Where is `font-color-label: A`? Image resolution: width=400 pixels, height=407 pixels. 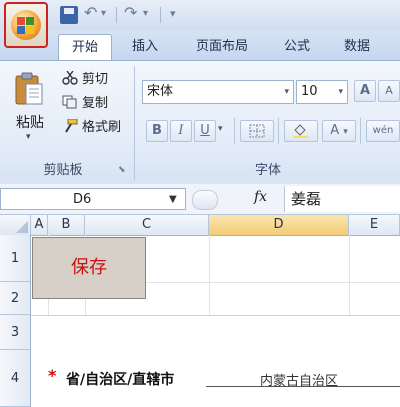 font-color-label: A is located at coordinates (335, 130).